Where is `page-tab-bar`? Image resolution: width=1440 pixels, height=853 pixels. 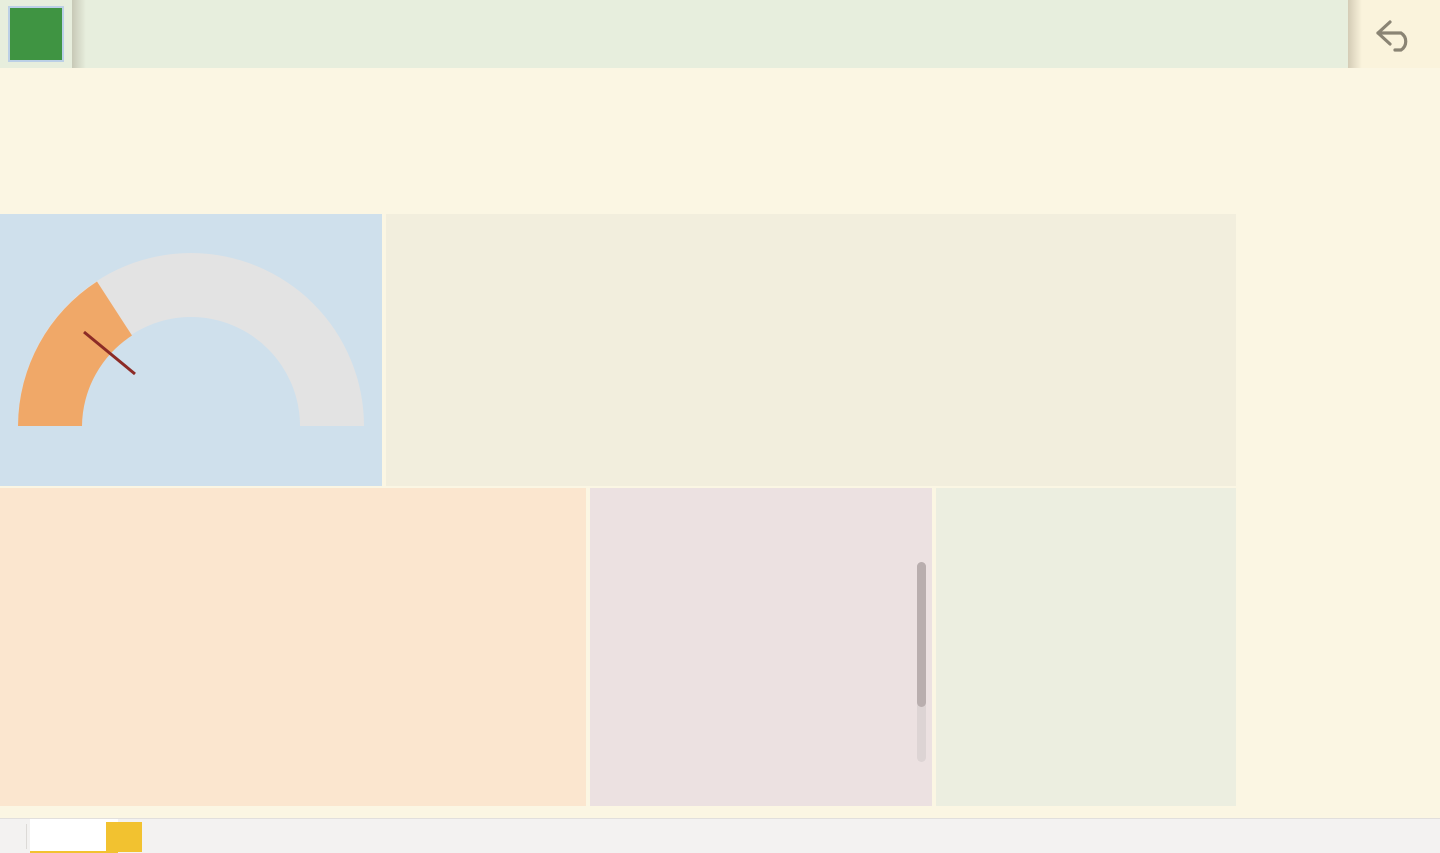 page-tab-bar is located at coordinates (720, 835).